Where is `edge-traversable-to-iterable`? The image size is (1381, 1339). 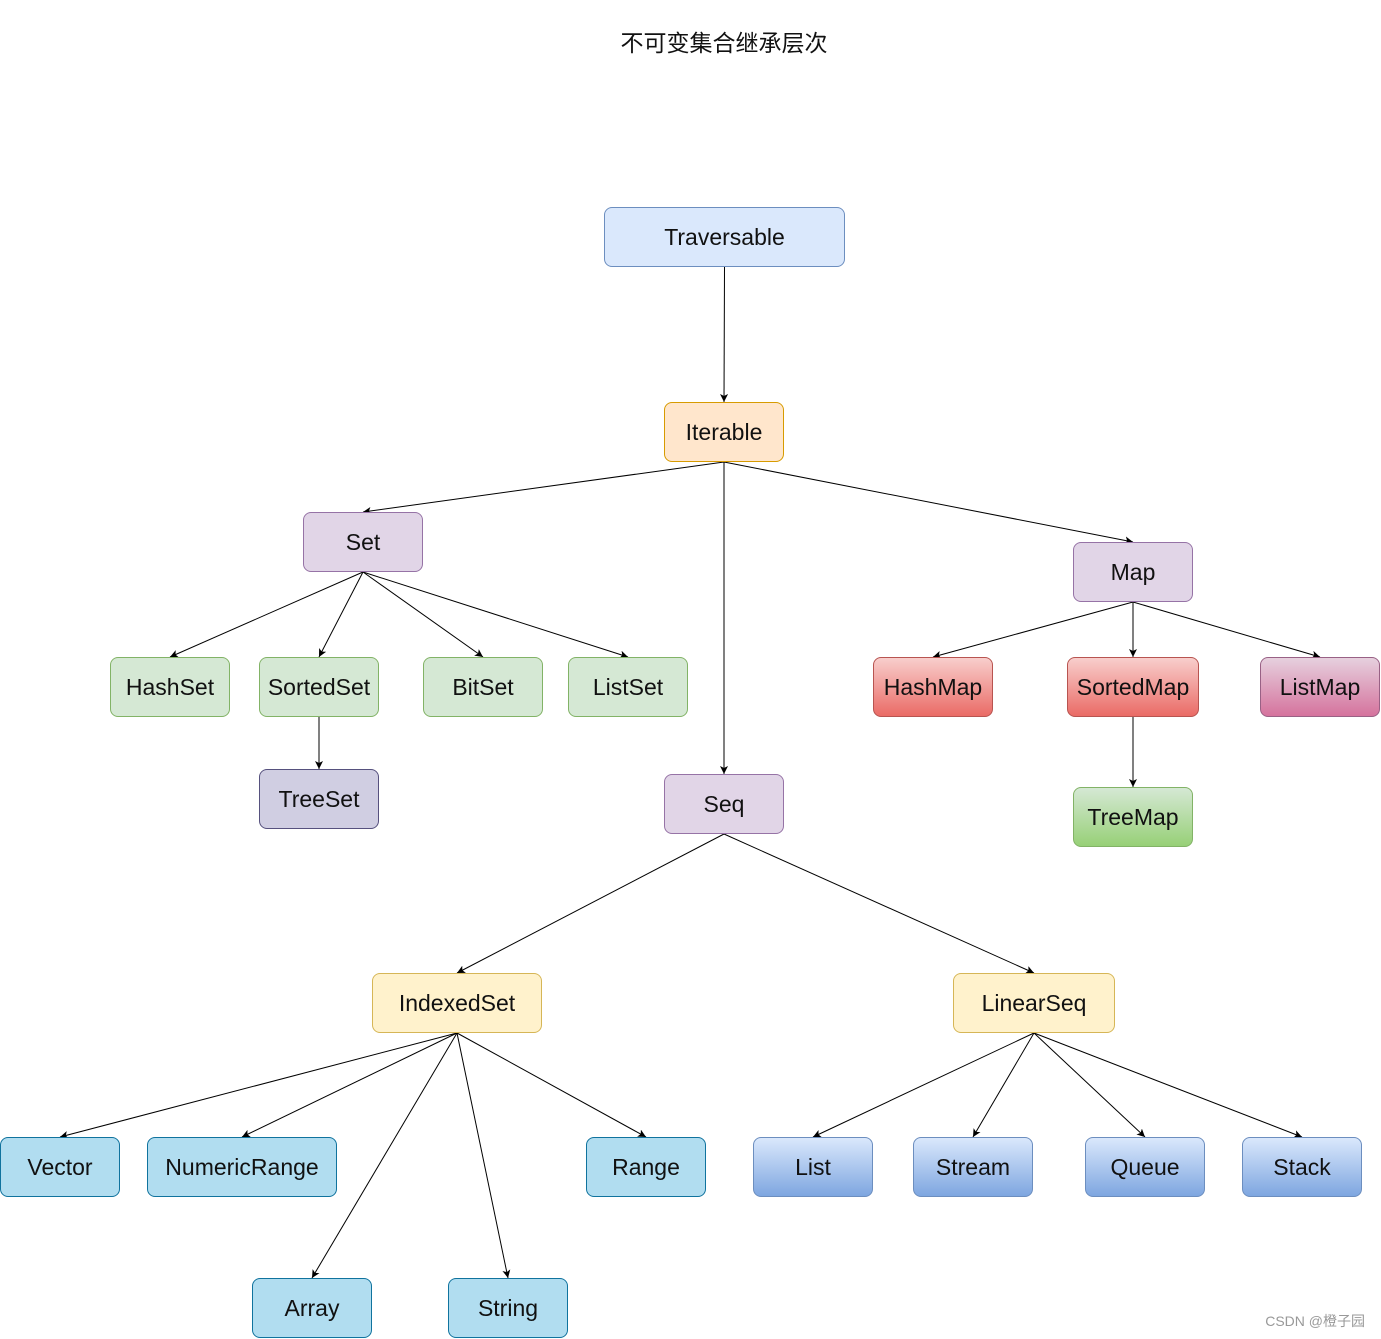 edge-traversable-to-iterable is located at coordinates (724, 334).